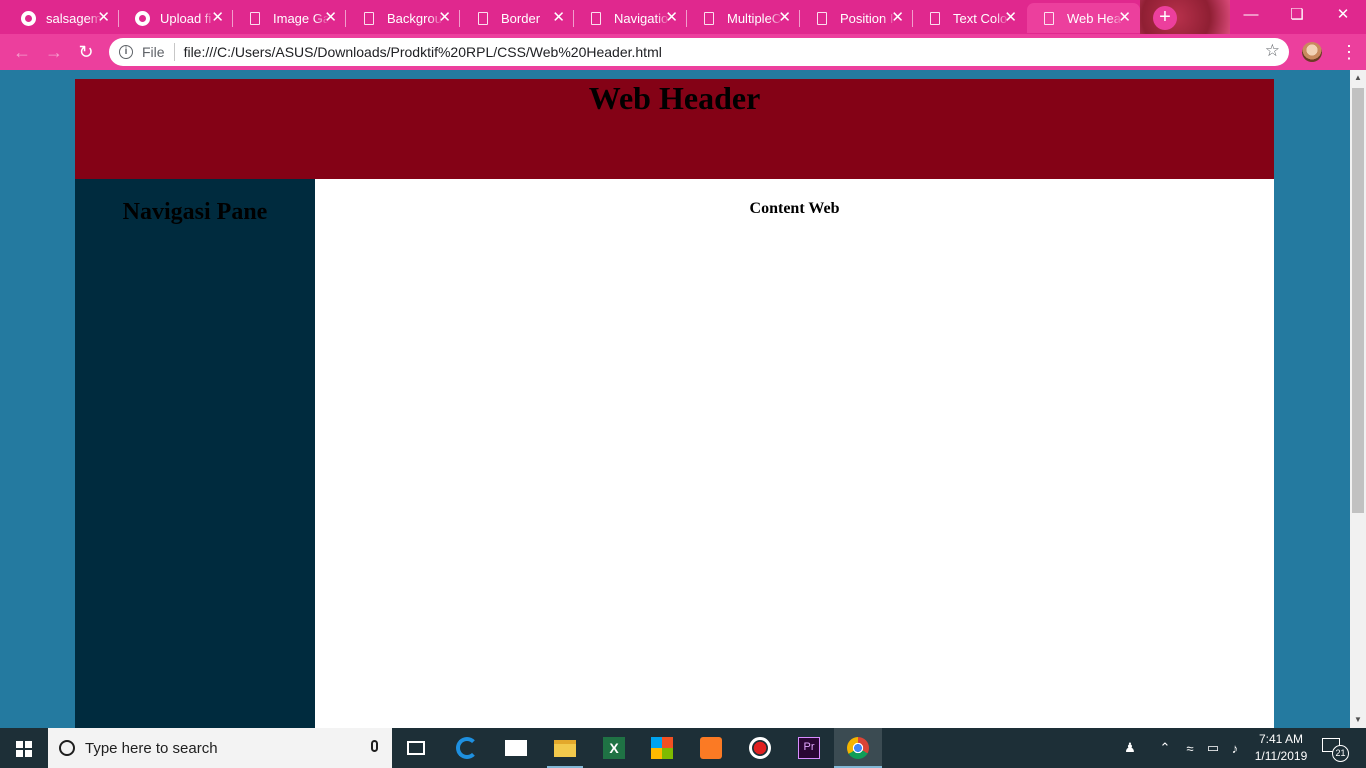  What do you see at coordinates (754, 18) in the screenshot?
I see `tab-title: MultipleC` at bounding box center [754, 18].